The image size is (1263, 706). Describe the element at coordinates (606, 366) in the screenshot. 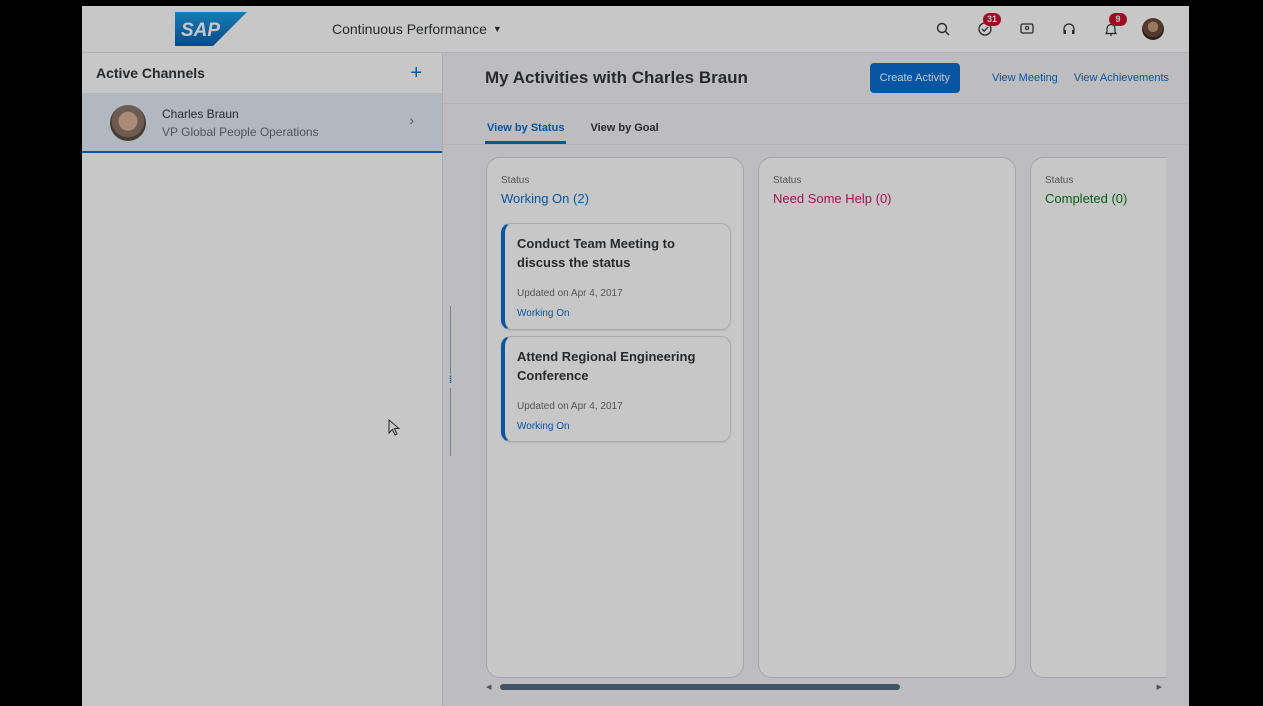

I see `activity-title: Attend Regional Engineering Conference` at that location.